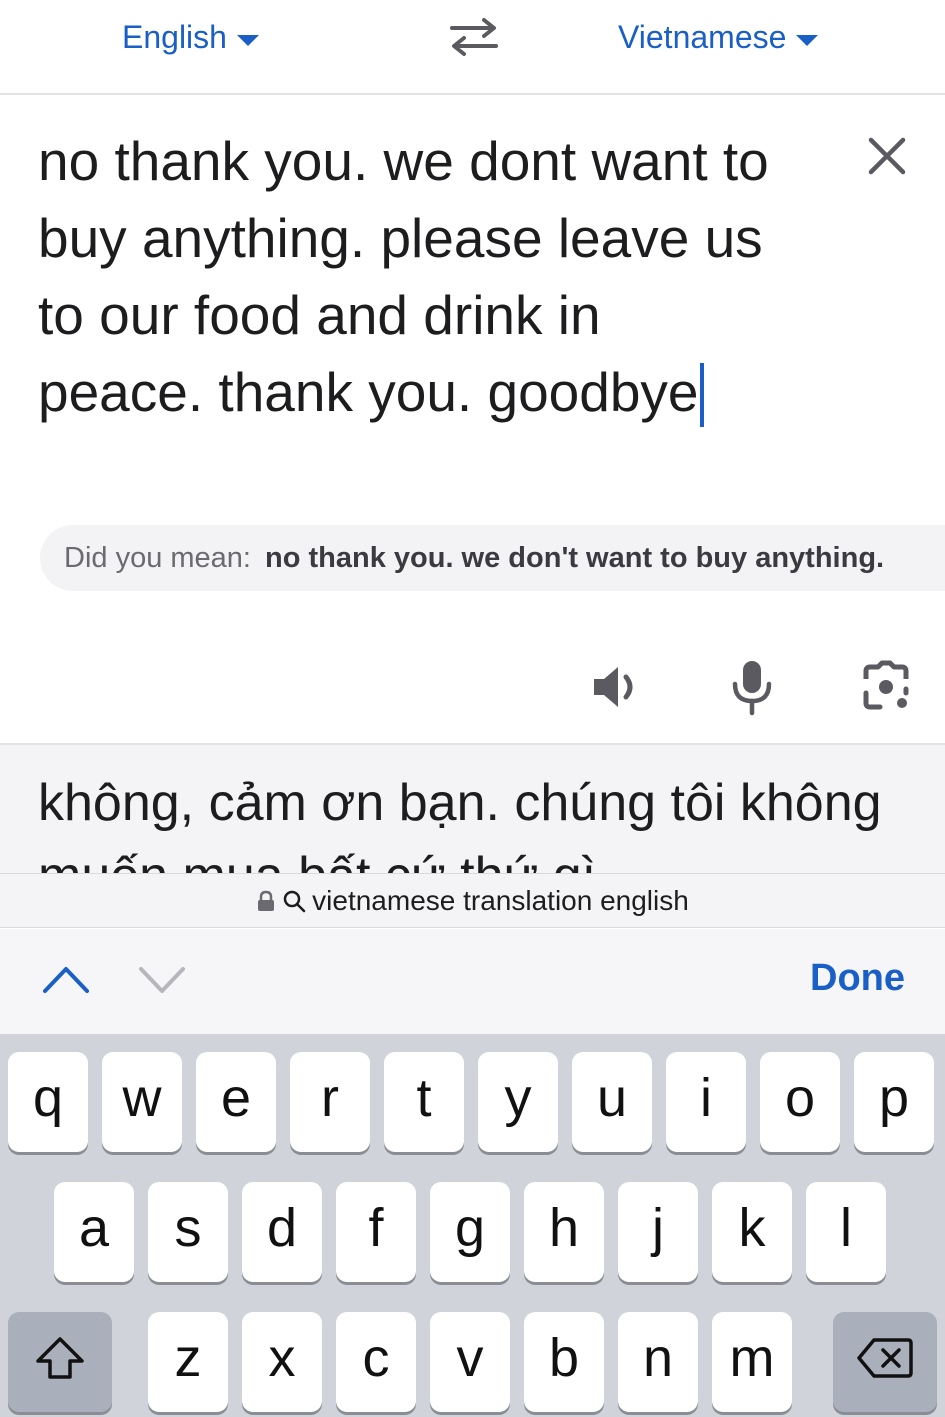 The width and height of the screenshot is (945, 1417). I want to click on key-n: n, so click(658, 1362).